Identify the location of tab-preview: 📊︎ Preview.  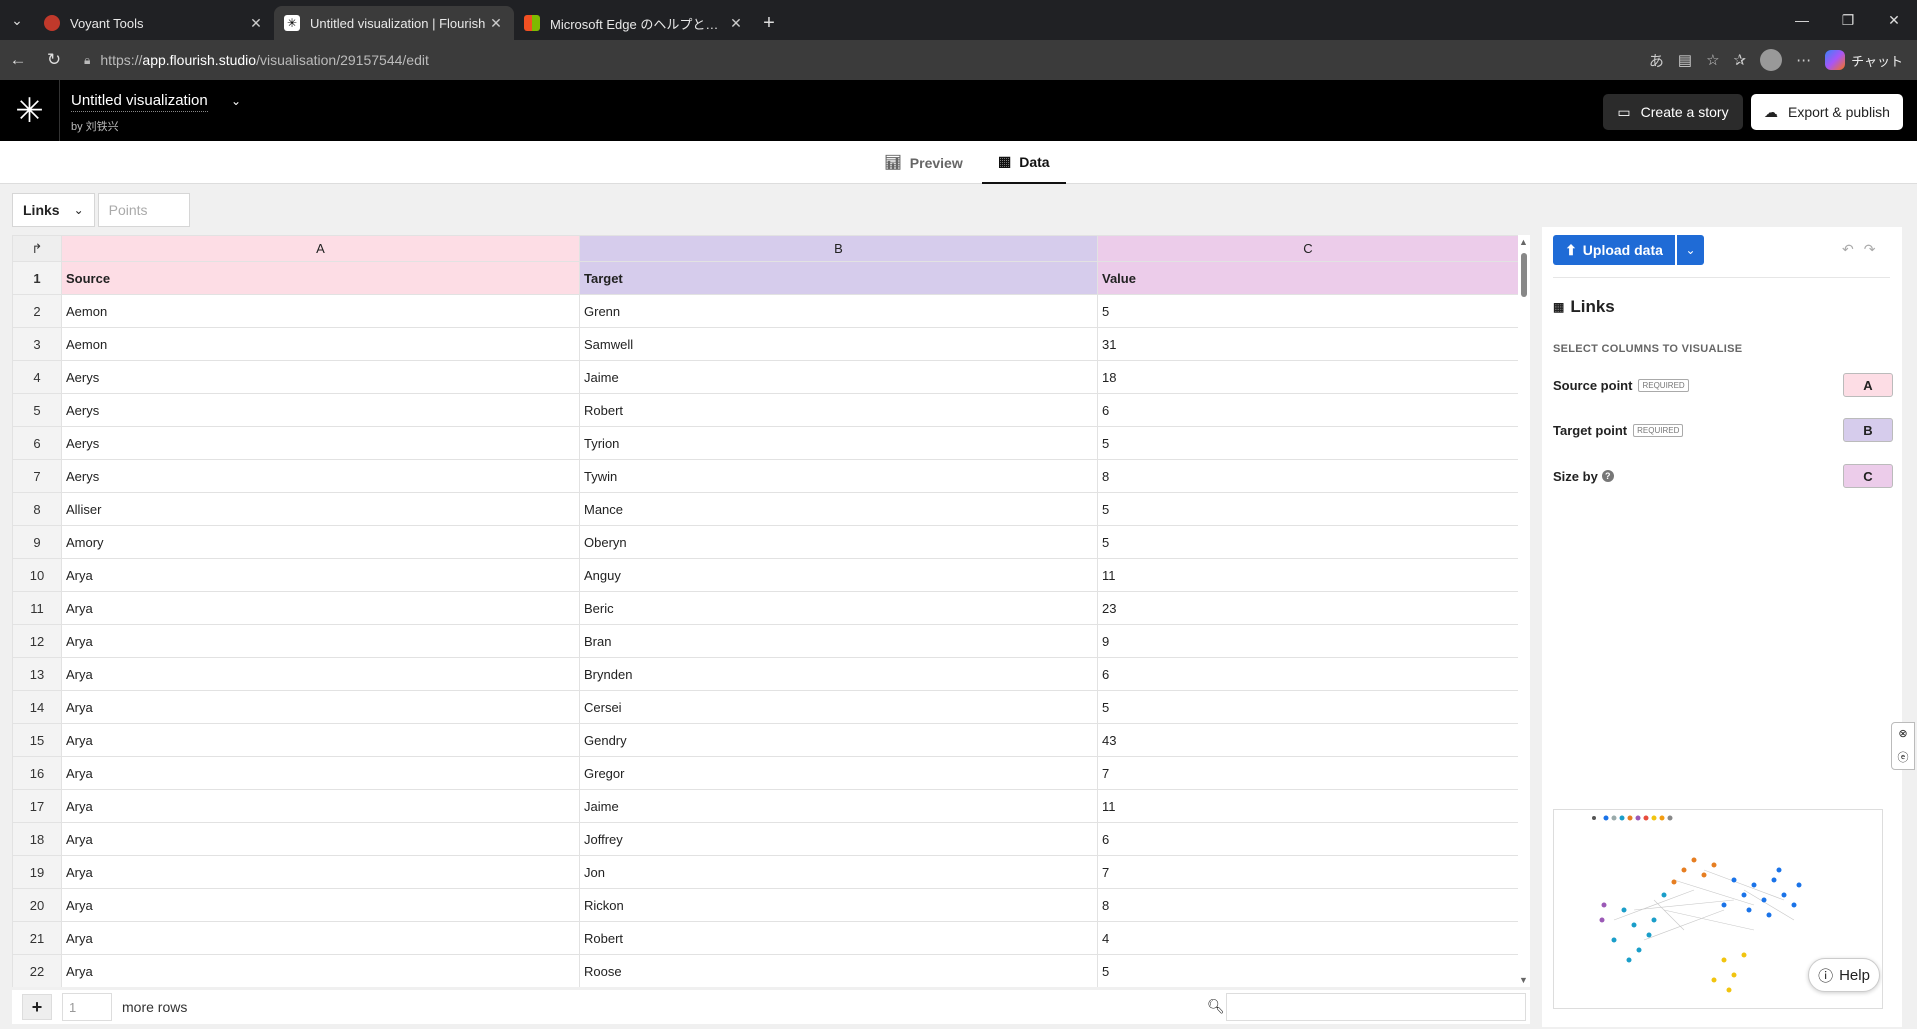
(923, 162).